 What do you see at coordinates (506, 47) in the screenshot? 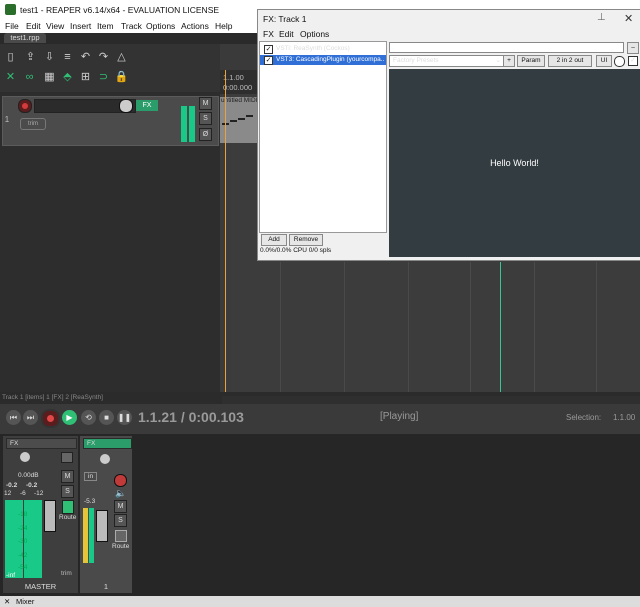
I see `fx-name-field` at bounding box center [506, 47].